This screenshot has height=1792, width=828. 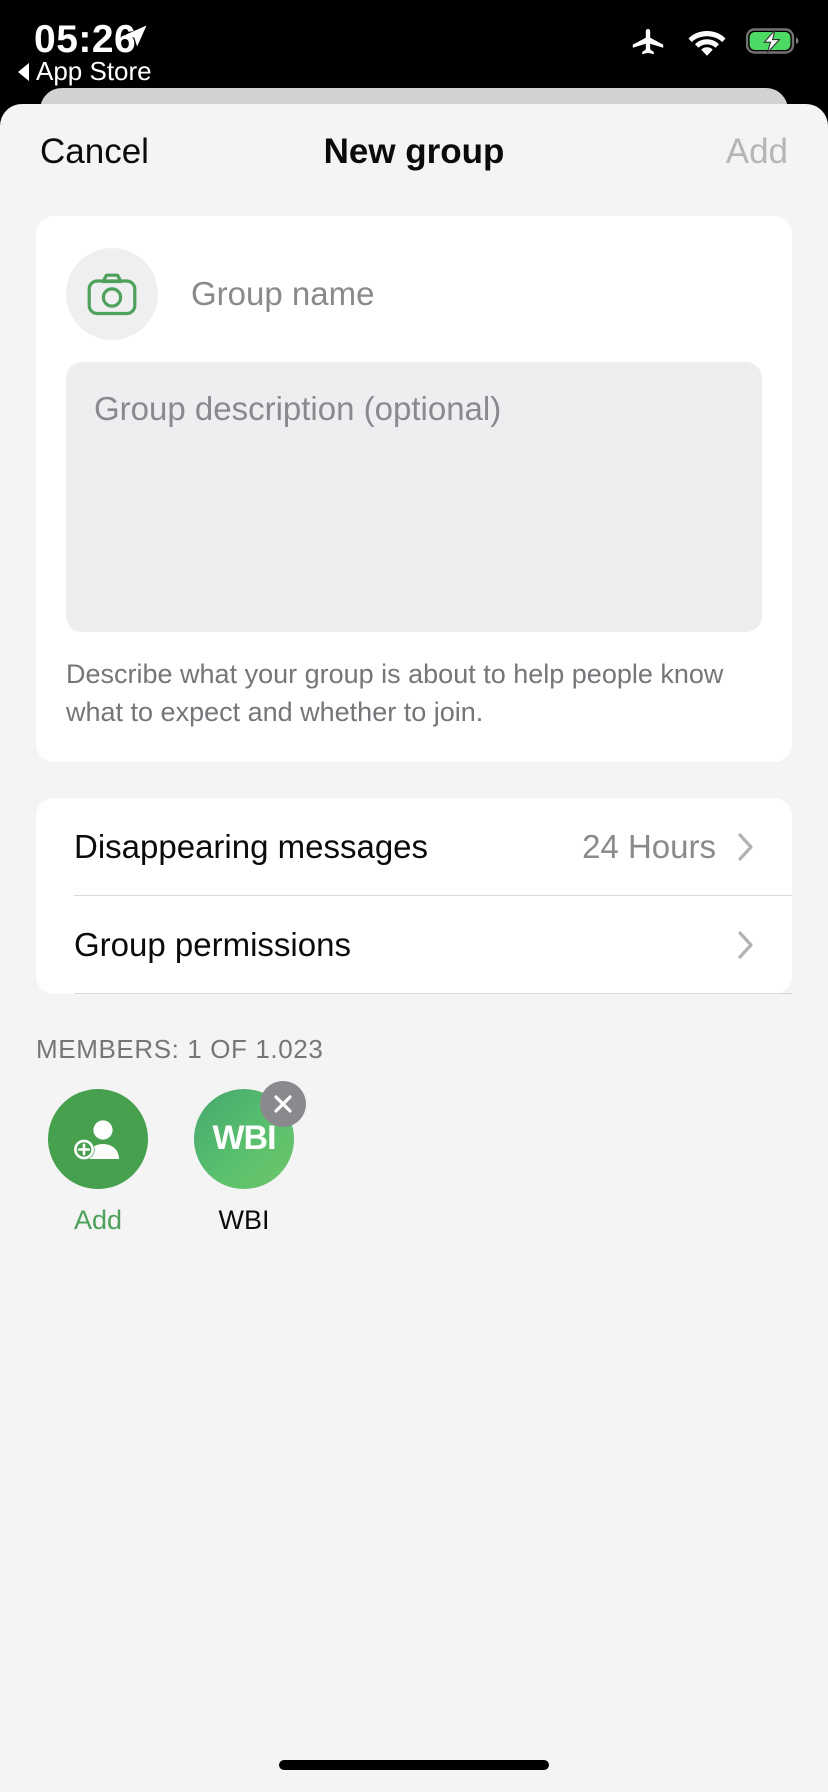 What do you see at coordinates (212, 944) in the screenshot?
I see `settings-row-label: Group permissions` at bounding box center [212, 944].